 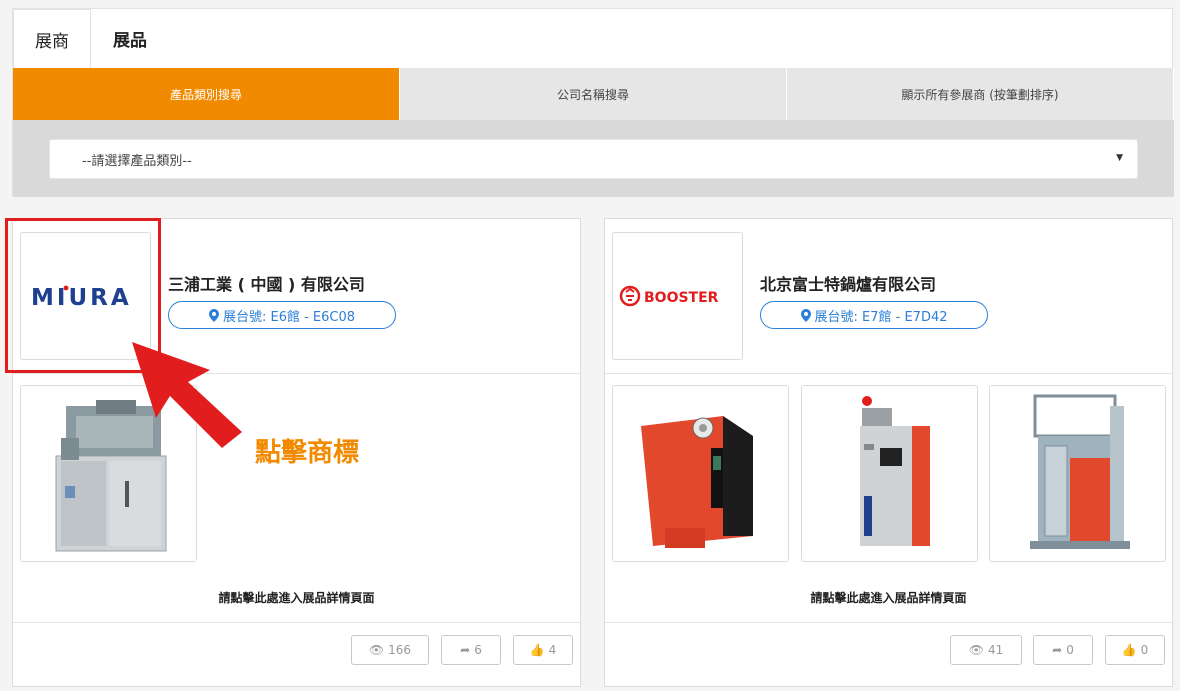 What do you see at coordinates (289, 317) in the screenshot?
I see `booth-label: 展台號: E6館 - E6C08` at bounding box center [289, 317].